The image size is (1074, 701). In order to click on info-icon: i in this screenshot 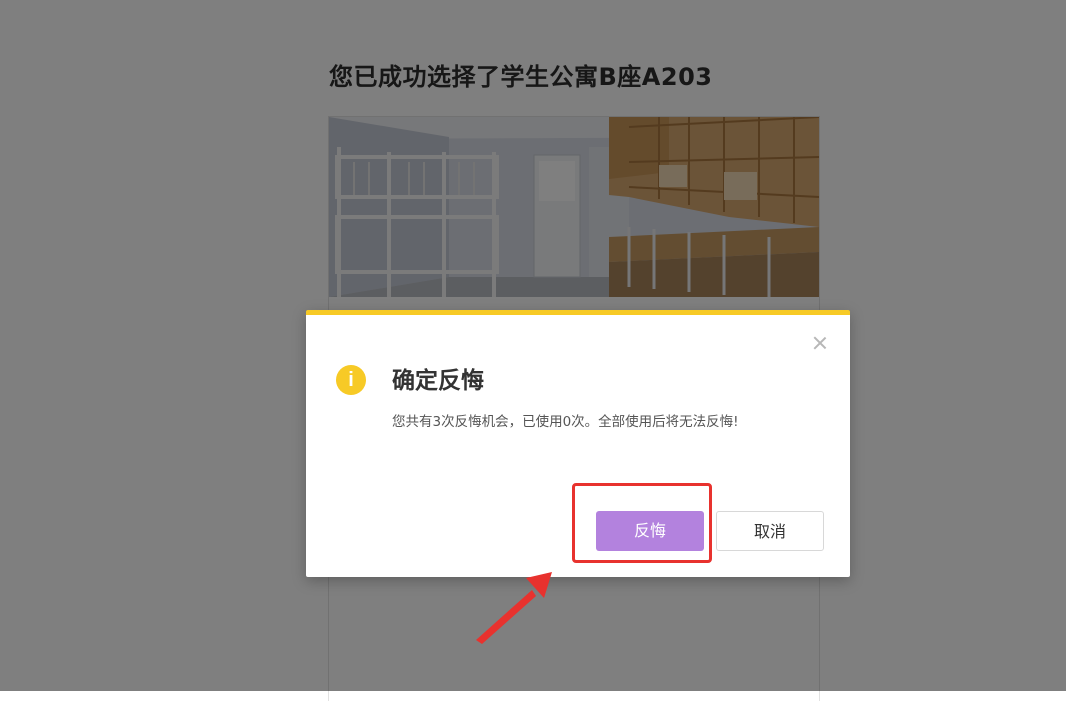, I will do `click(351, 380)`.